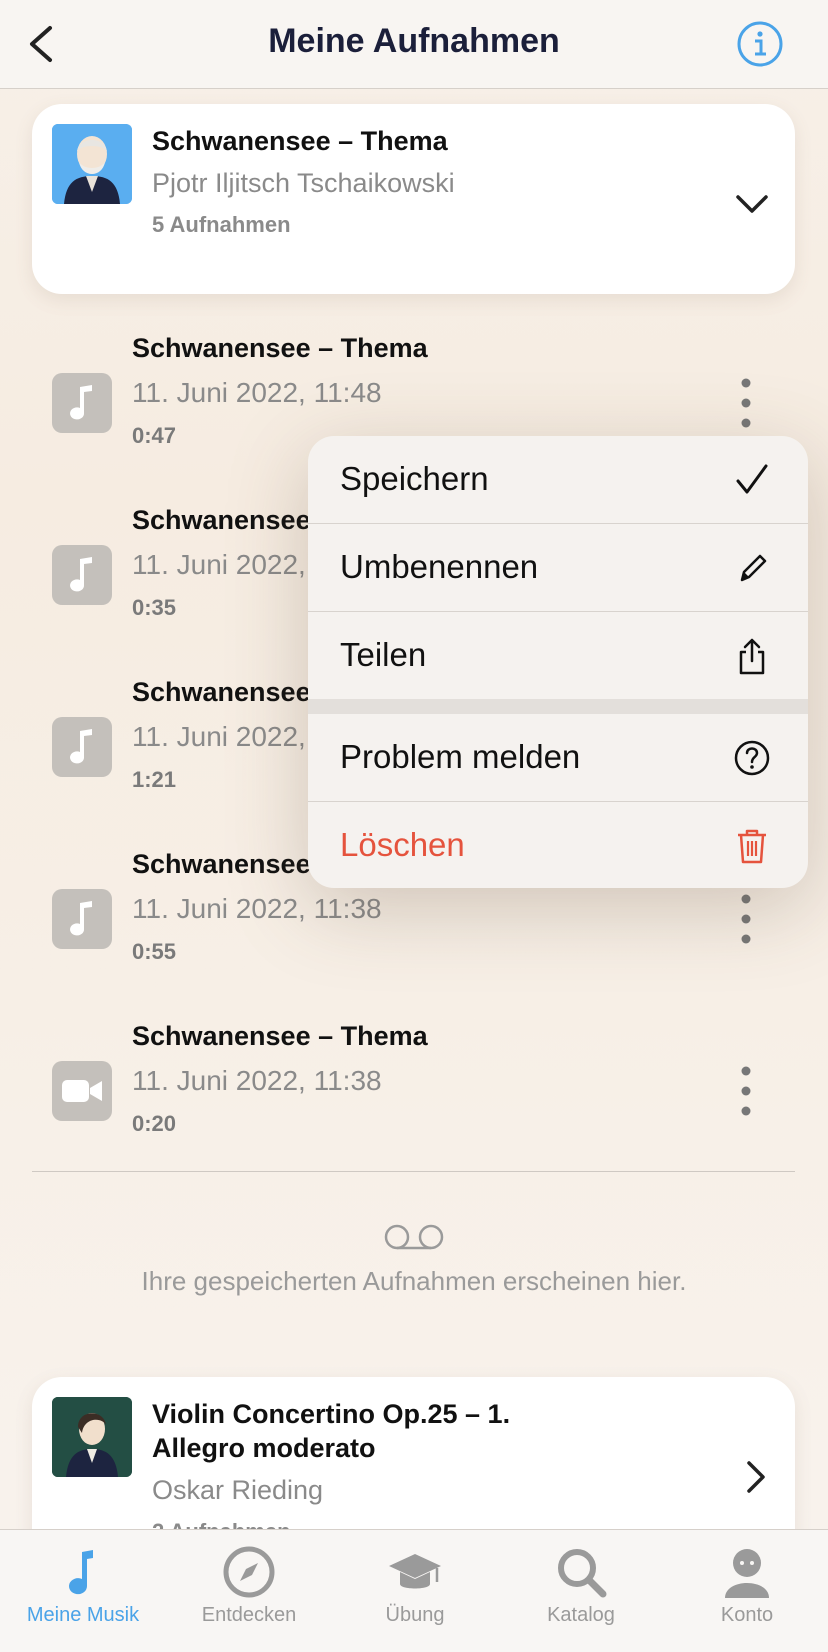 The image size is (828, 1652). What do you see at coordinates (558, 706) in the screenshot?
I see `menu-separator` at bounding box center [558, 706].